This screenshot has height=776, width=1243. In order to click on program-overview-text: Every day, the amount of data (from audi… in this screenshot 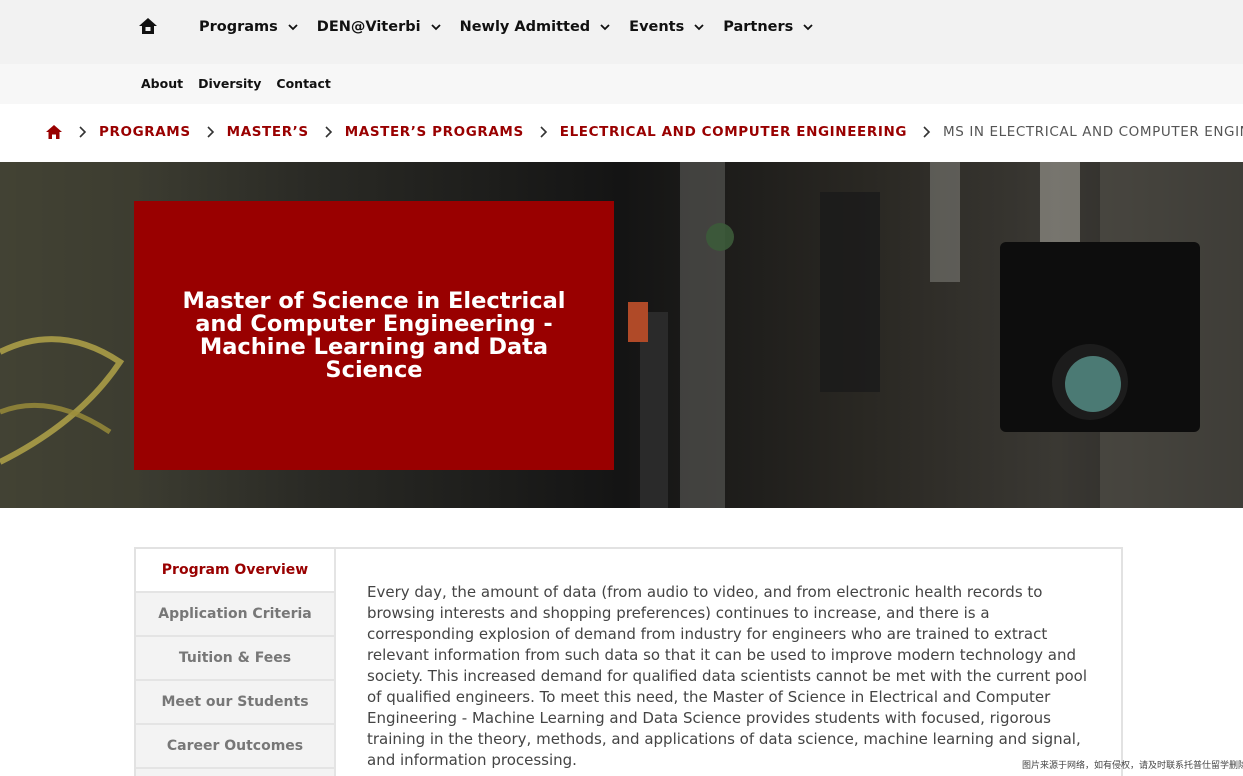, I will do `click(727, 676)`.